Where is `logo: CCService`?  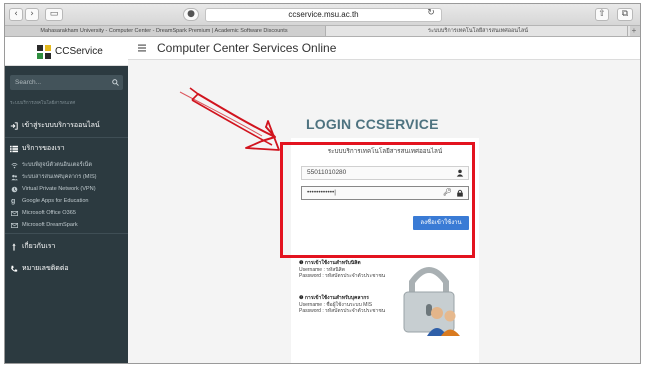 logo: CCService is located at coordinates (66, 51).